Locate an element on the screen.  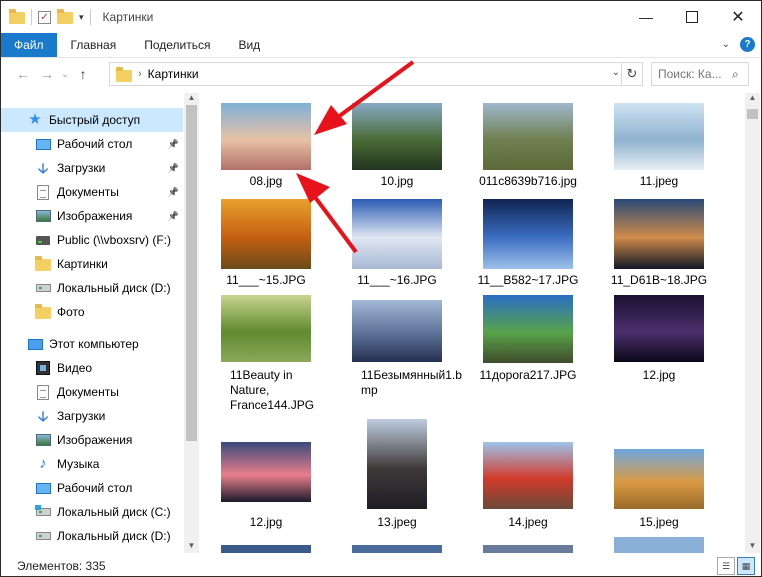
help-icon: ? is located at coordinates (747, 44).